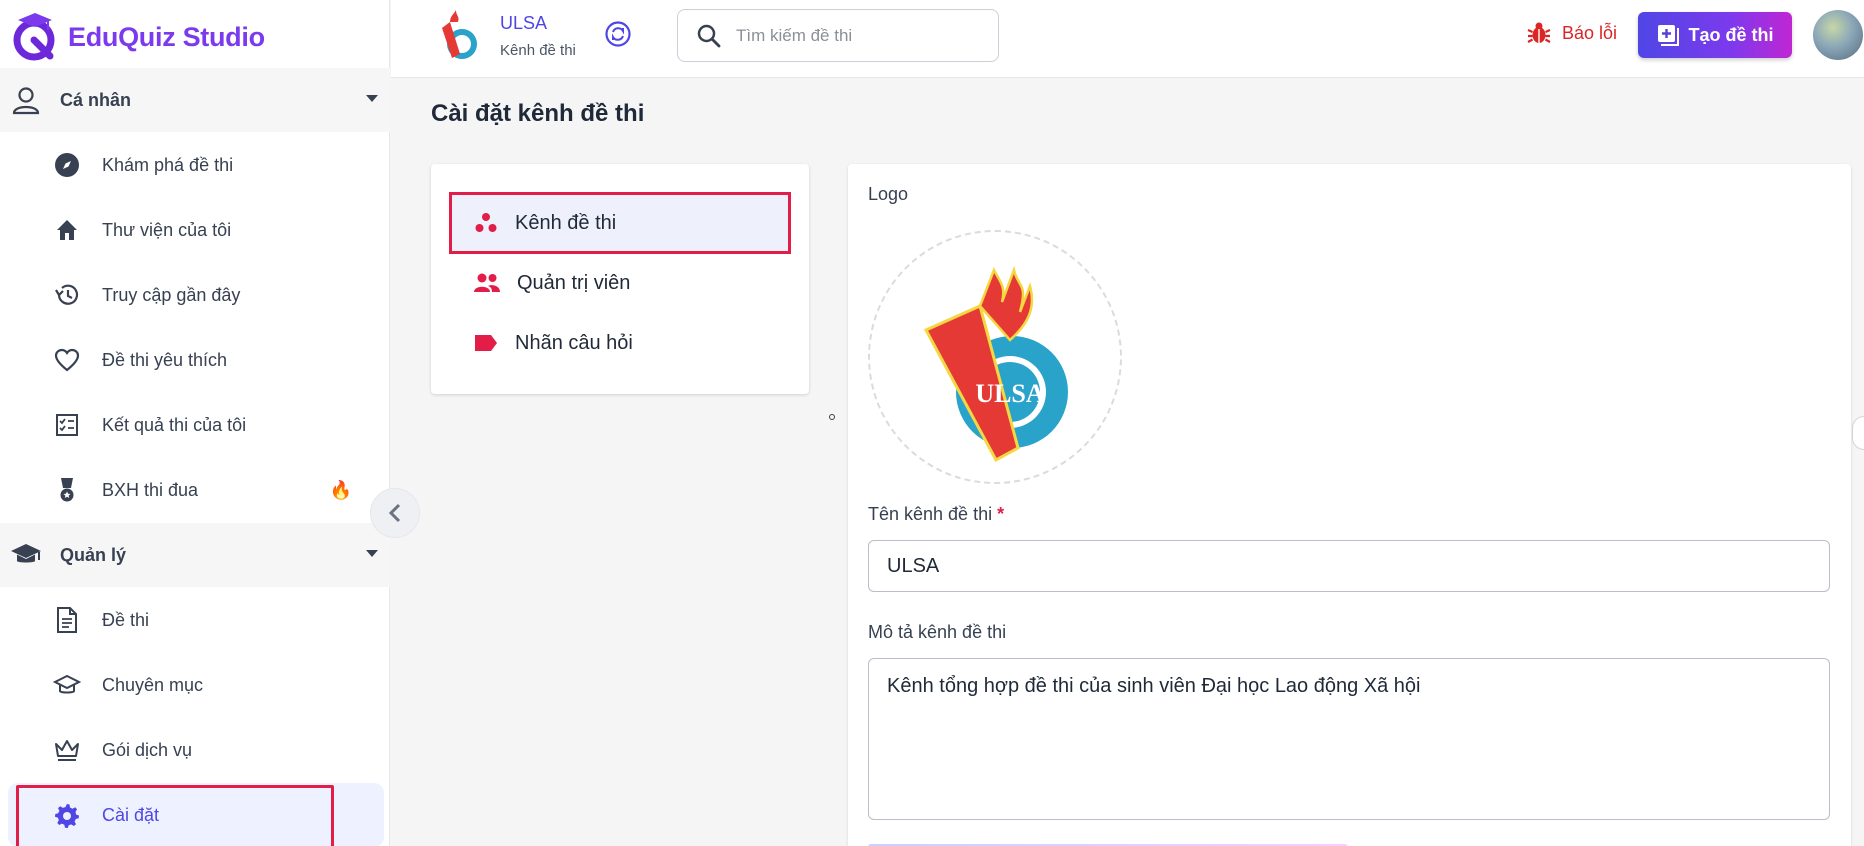 The height and width of the screenshot is (846, 1864). Describe the element at coordinates (67, 165) in the screenshot. I see `compass-icon` at that location.